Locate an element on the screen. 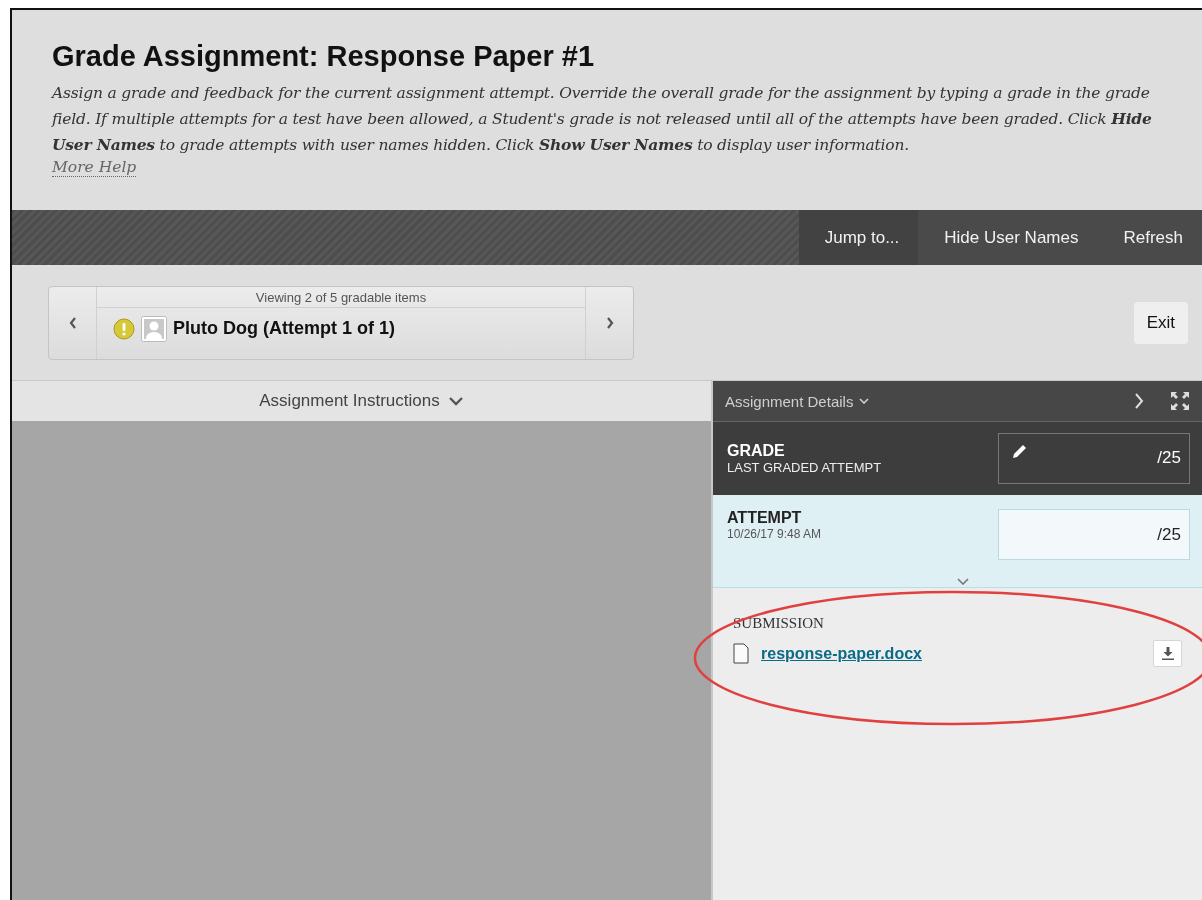 This screenshot has width=1202, height=900. grade-field: /25 is located at coordinates (1094, 458).